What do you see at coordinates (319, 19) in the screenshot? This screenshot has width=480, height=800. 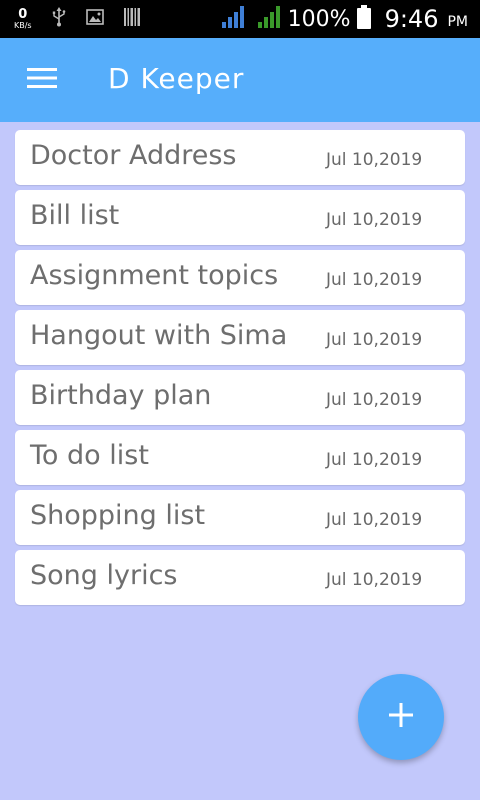 I see `battery-percent: 100%` at bounding box center [319, 19].